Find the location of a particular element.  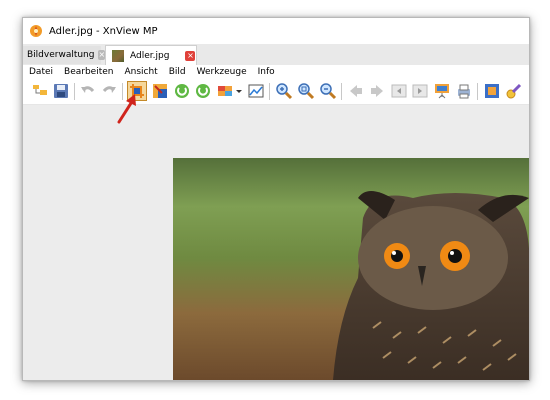

xnview-logo-icon is located at coordinates (36, 31).